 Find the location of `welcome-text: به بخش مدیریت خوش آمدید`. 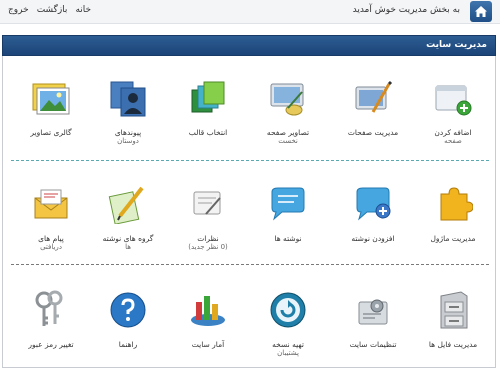

welcome-text: به بخش مدیریت خوش آمدید is located at coordinates (406, 10).